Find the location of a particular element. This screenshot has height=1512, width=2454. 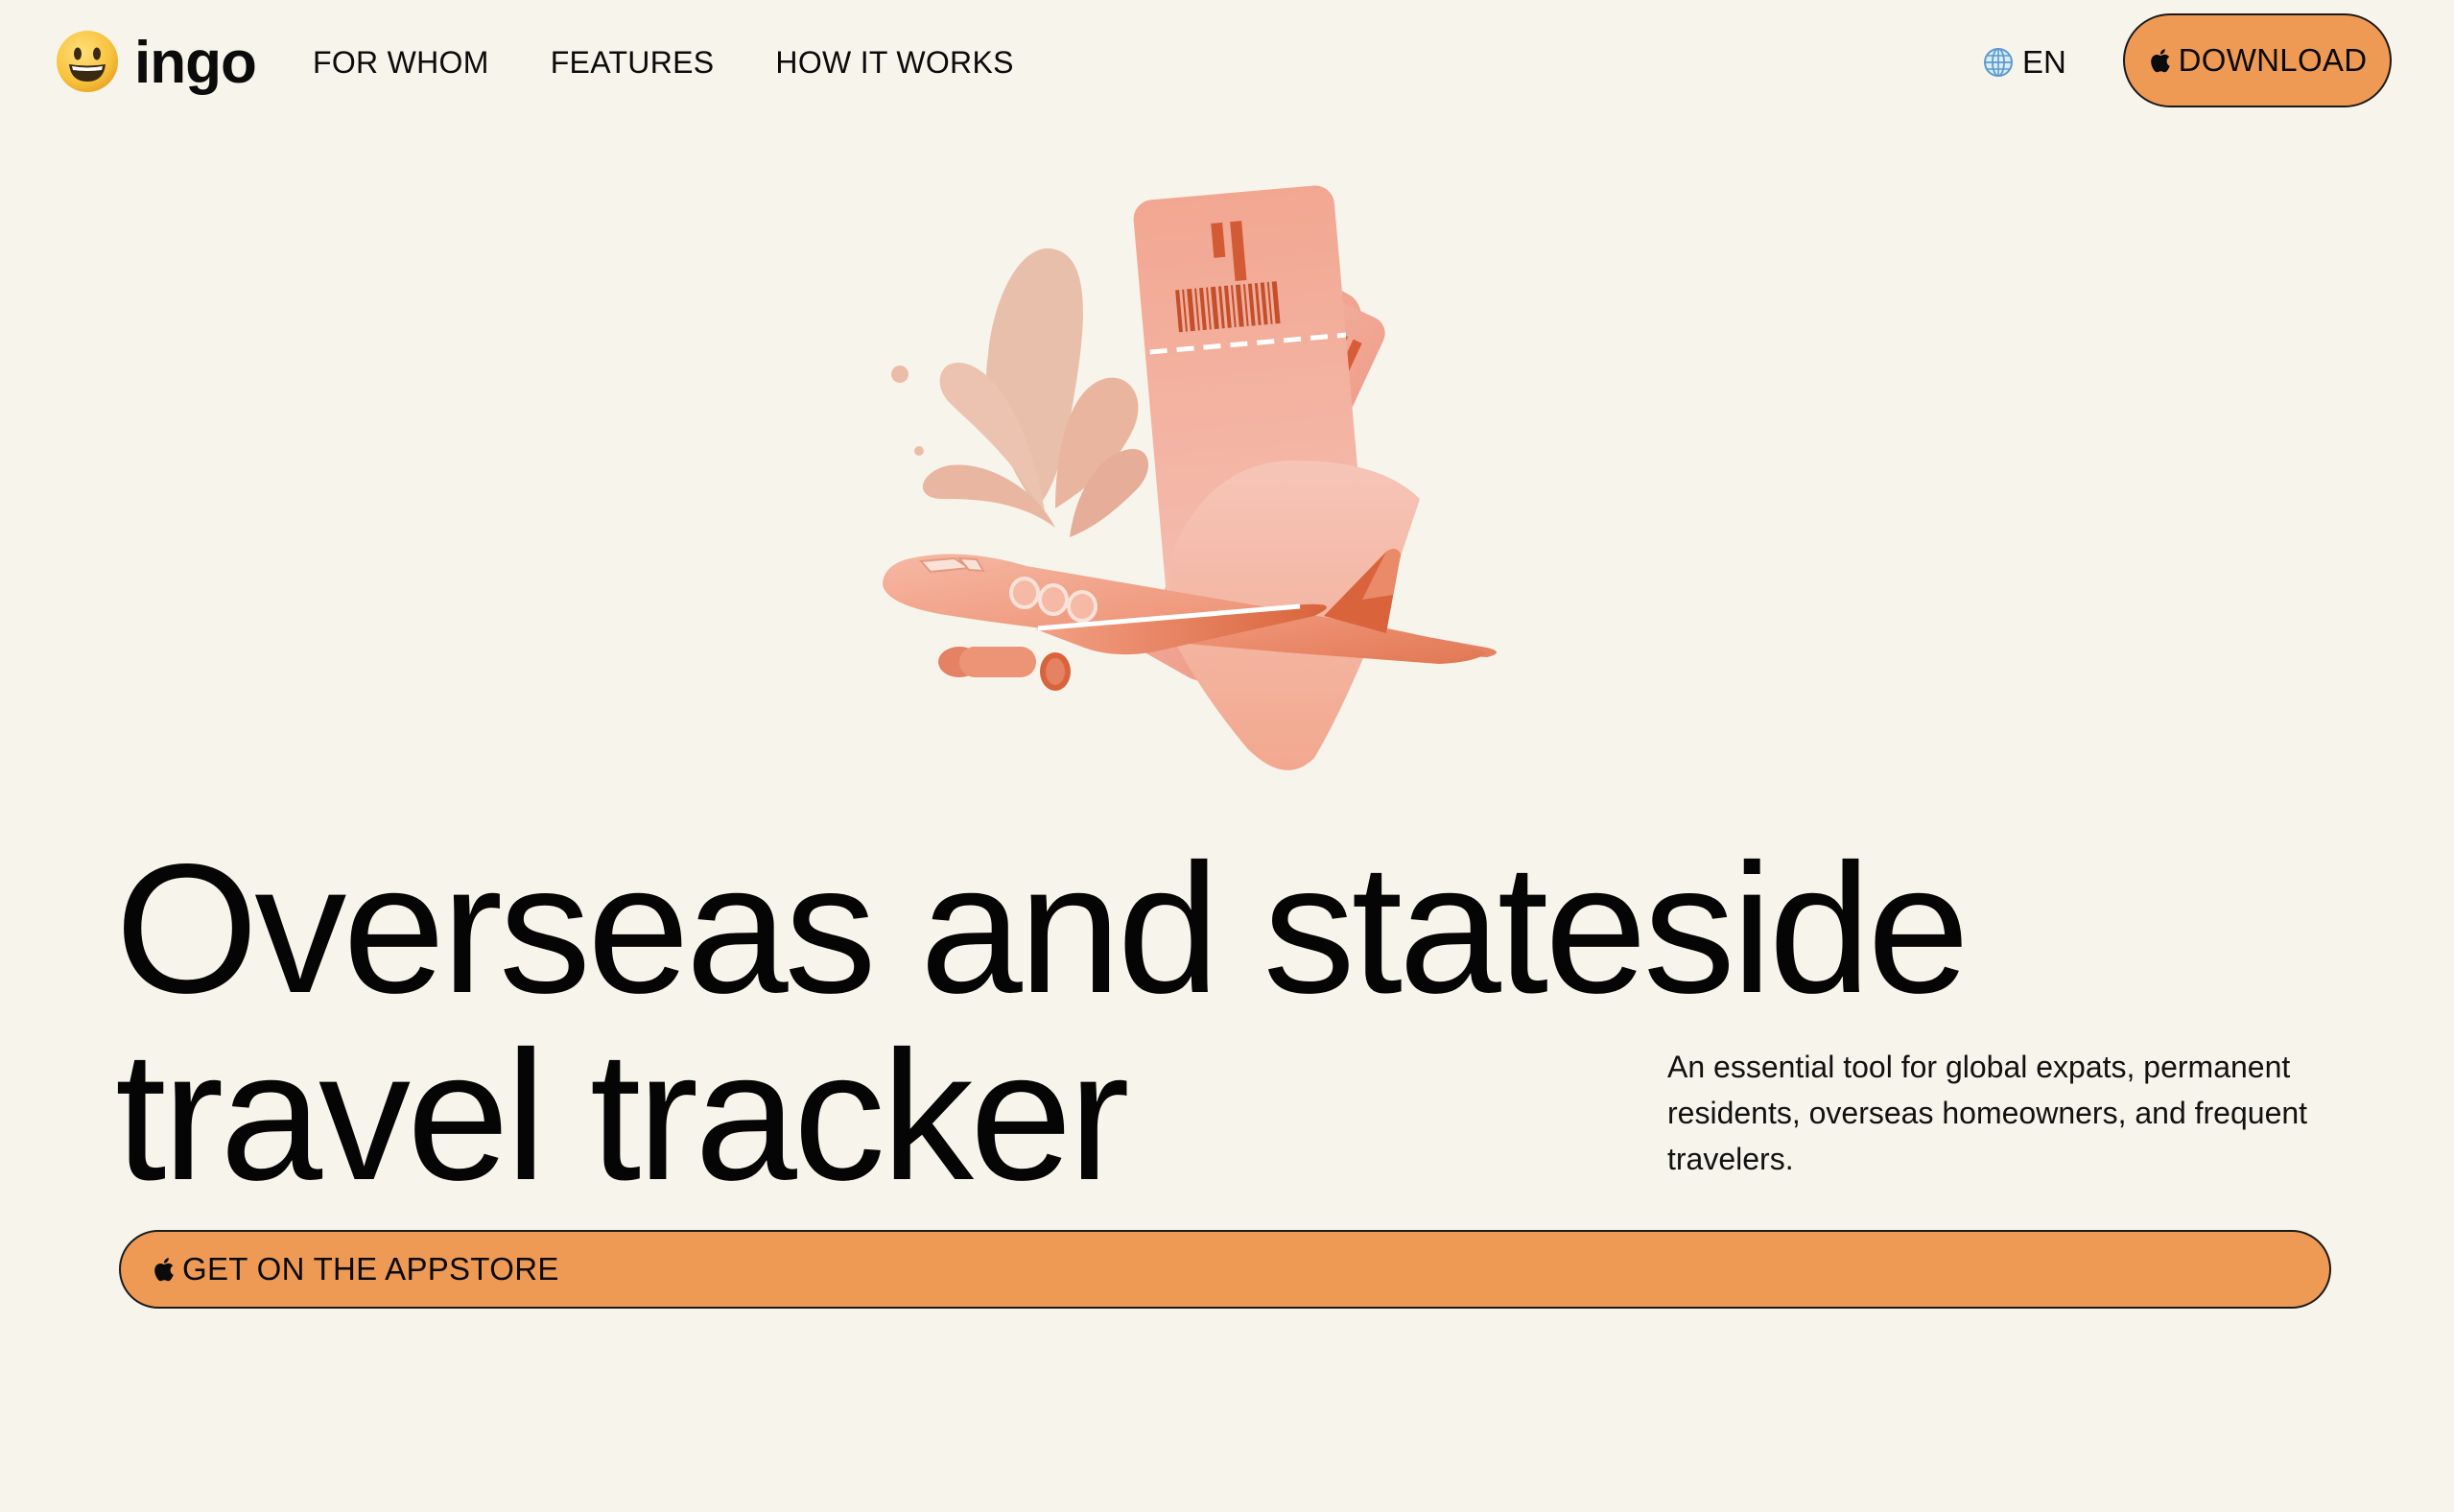

download-label: DOWNLOAD is located at coordinates (2273, 60).